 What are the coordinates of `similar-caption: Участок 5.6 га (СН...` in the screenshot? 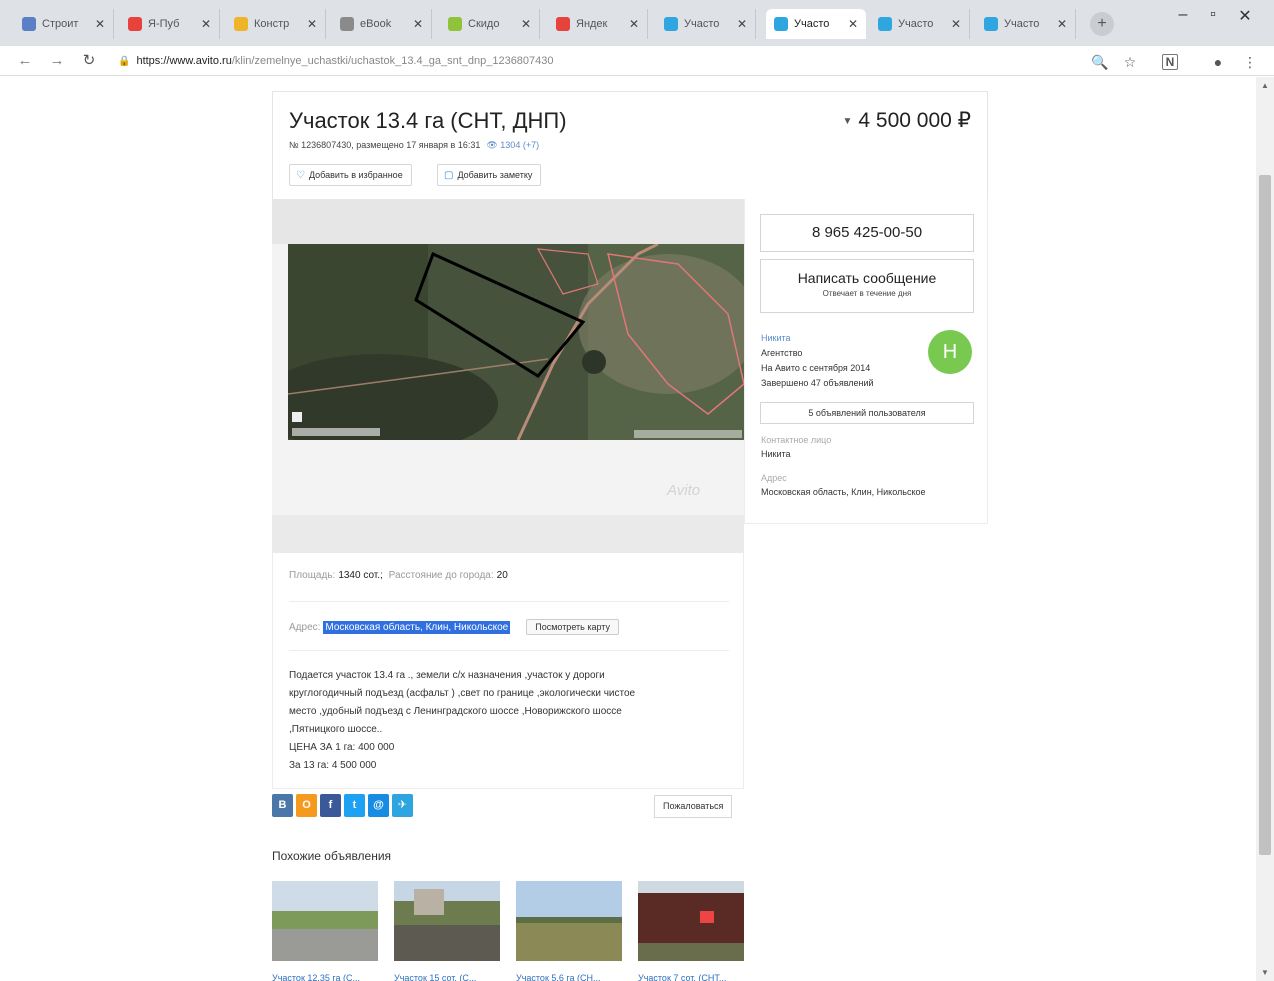 It's located at (569, 977).